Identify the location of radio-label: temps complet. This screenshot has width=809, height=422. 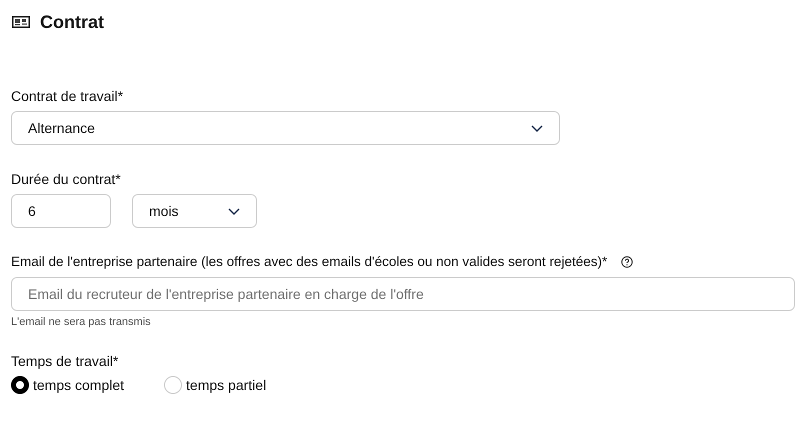
(78, 385).